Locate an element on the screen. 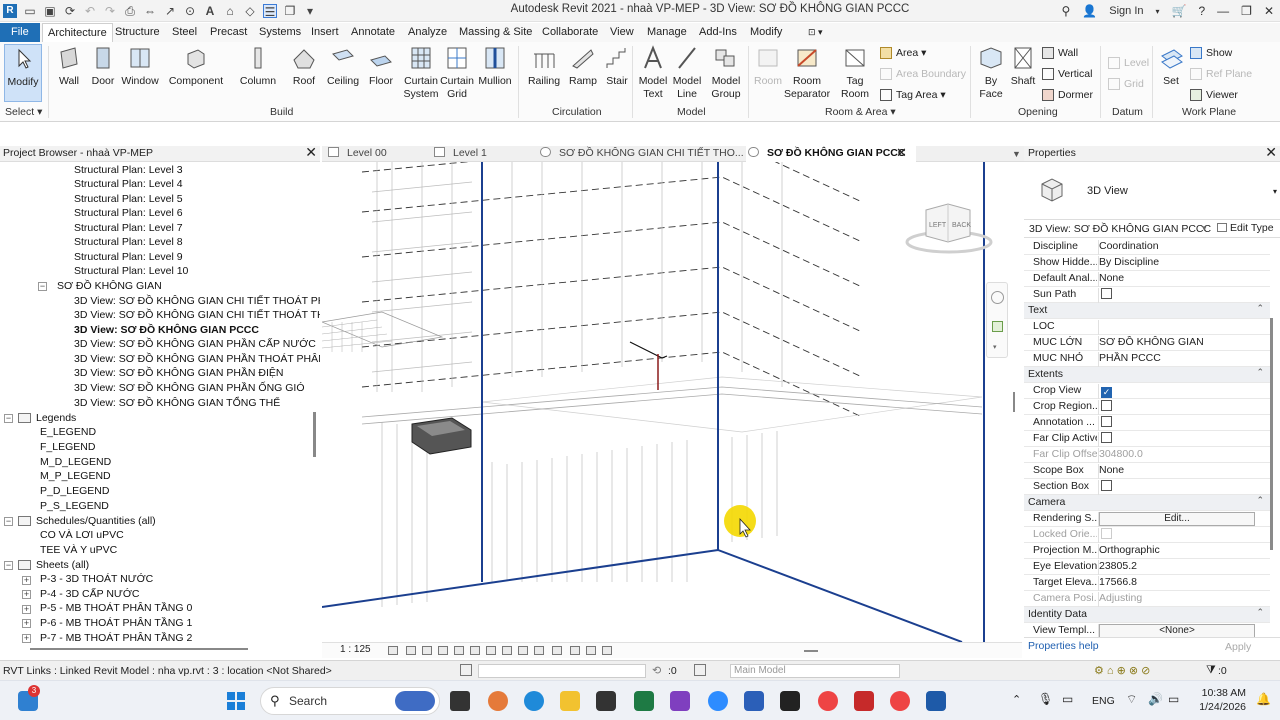  floor-button: Floor is located at coordinates (381, 66).